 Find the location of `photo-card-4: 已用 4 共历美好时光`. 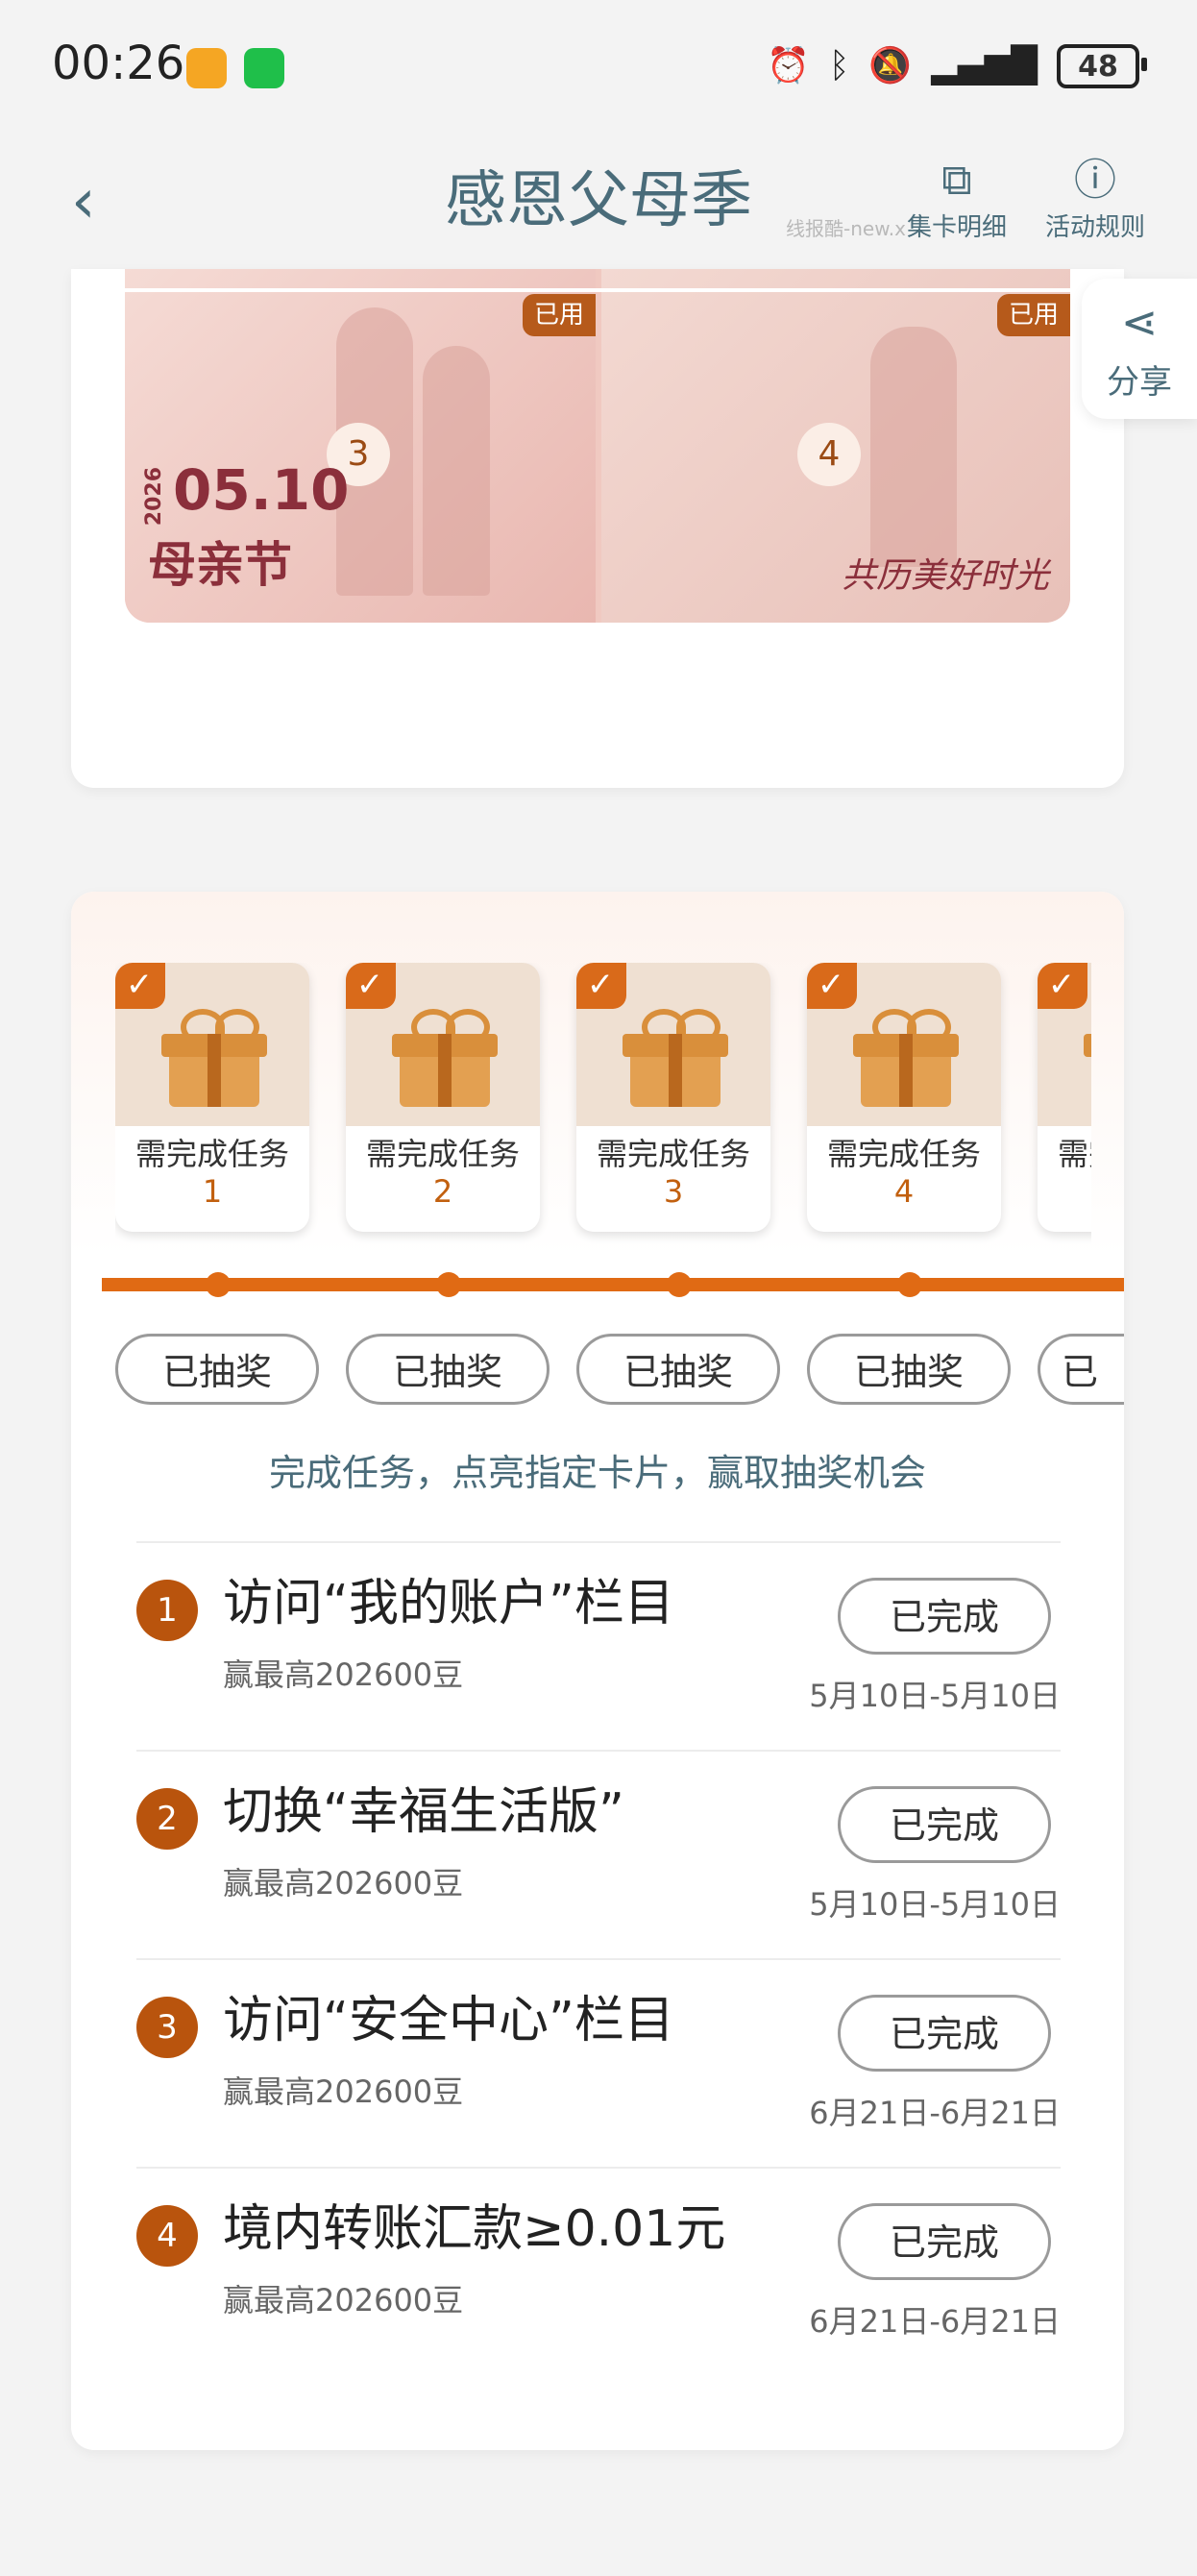

photo-card-4: 已用 4 共历美好时光 is located at coordinates (835, 446).